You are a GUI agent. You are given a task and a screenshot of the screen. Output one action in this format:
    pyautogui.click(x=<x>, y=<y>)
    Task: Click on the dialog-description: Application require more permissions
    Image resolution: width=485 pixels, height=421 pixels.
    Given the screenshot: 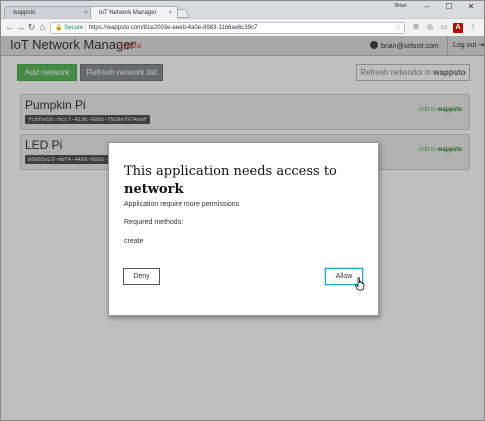 What is the action you would take?
    pyautogui.click(x=182, y=204)
    